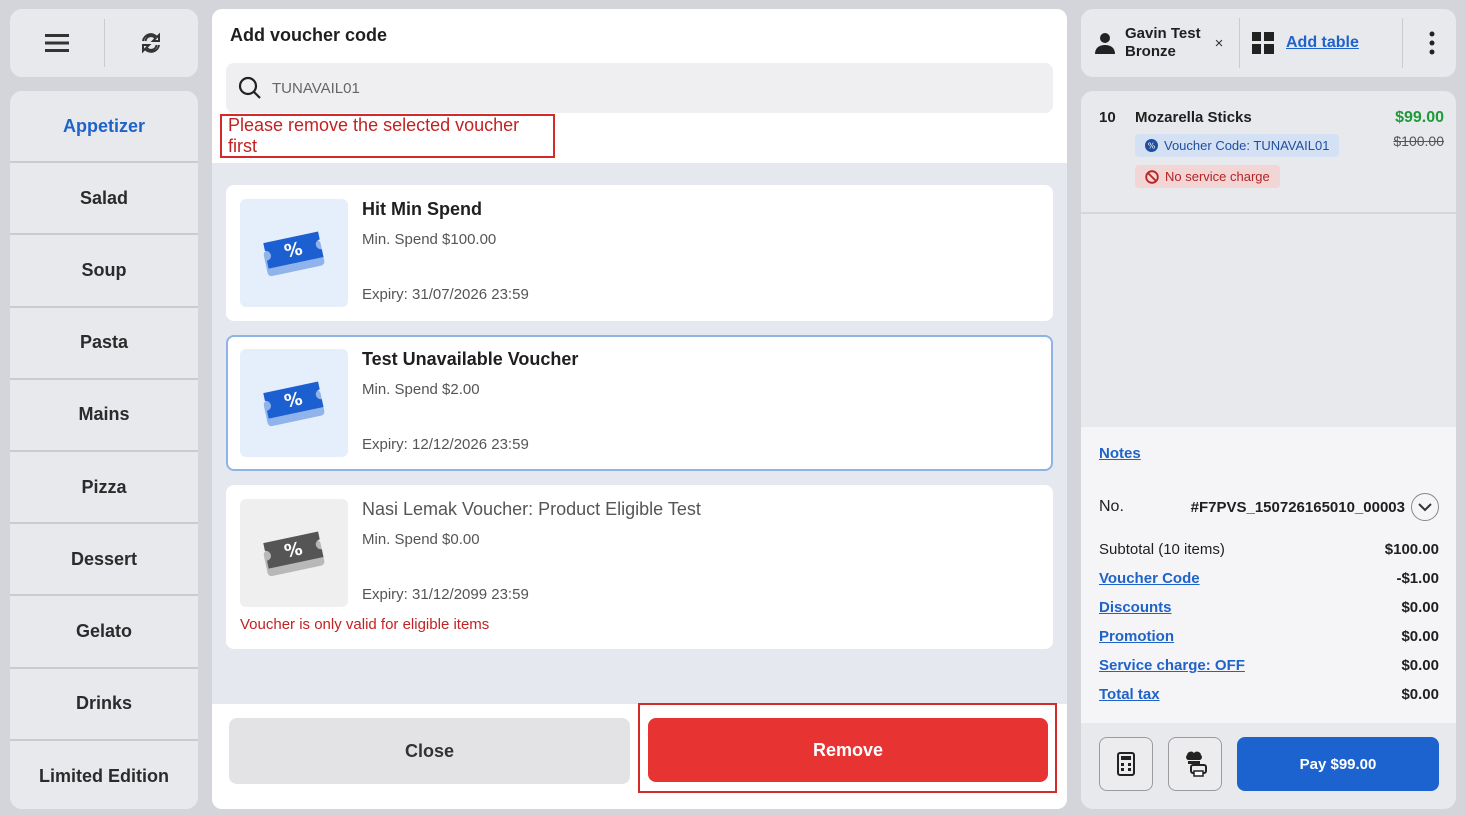 This screenshot has height=816, width=1465. Describe the element at coordinates (104, 271) in the screenshot. I see `category-soup: Soup` at that location.